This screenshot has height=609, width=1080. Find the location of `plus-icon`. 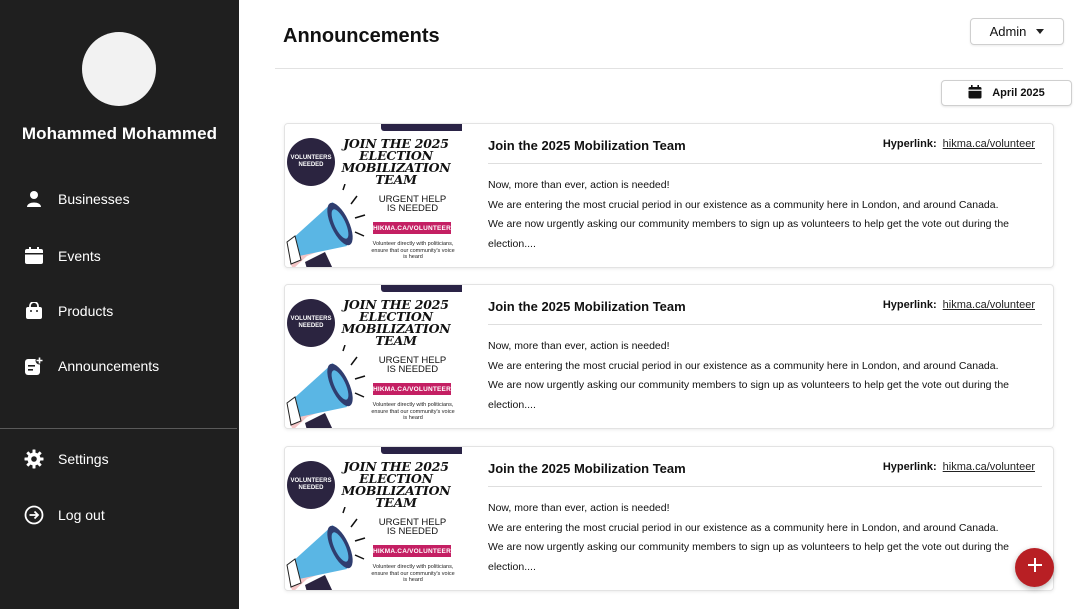

plus-icon is located at coordinates (1035, 567).